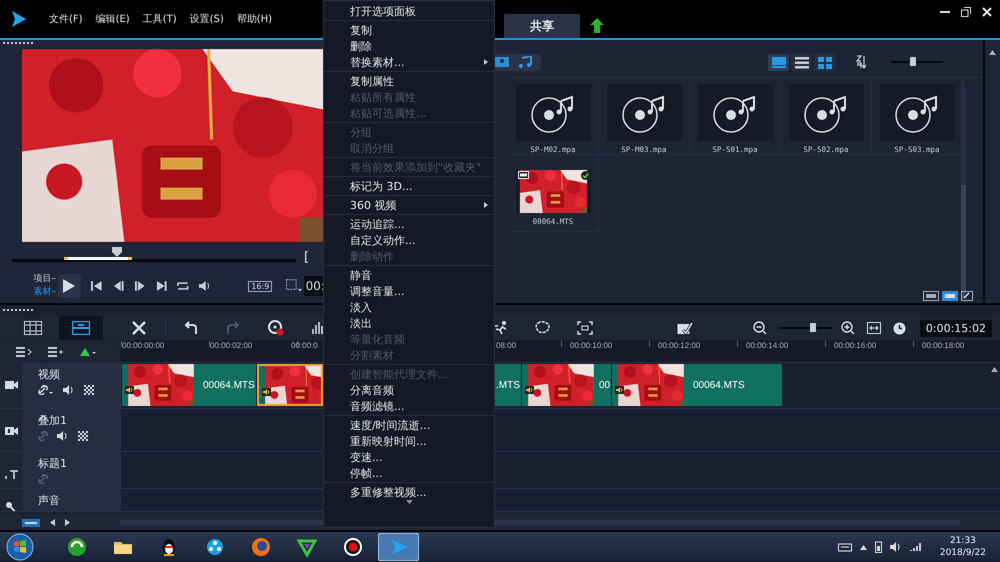 The image size is (1000, 562). What do you see at coordinates (33, 328) in the screenshot?
I see `storyboard-view-icon` at bounding box center [33, 328].